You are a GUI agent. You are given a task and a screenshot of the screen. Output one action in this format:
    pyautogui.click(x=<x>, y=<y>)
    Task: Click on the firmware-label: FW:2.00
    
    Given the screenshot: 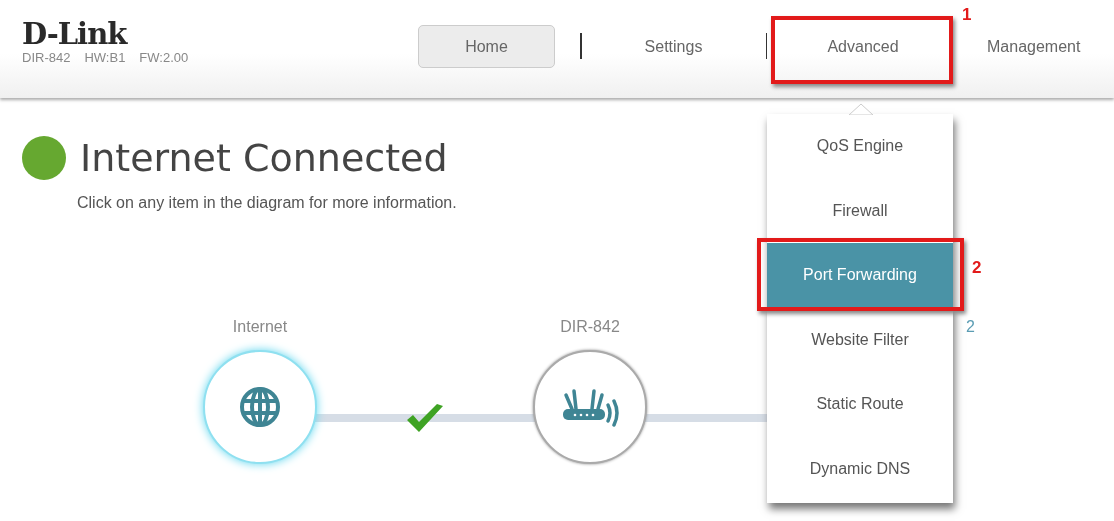 What is the action you would take?
    pyautogui.click(x=164, y=57)
    